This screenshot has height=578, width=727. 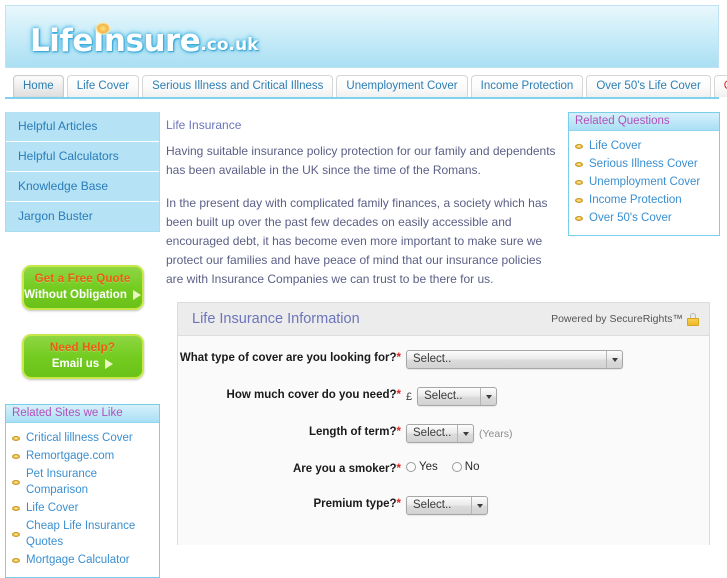 I want to click on cover-type-field: Select.., so click(x=514, y=359).